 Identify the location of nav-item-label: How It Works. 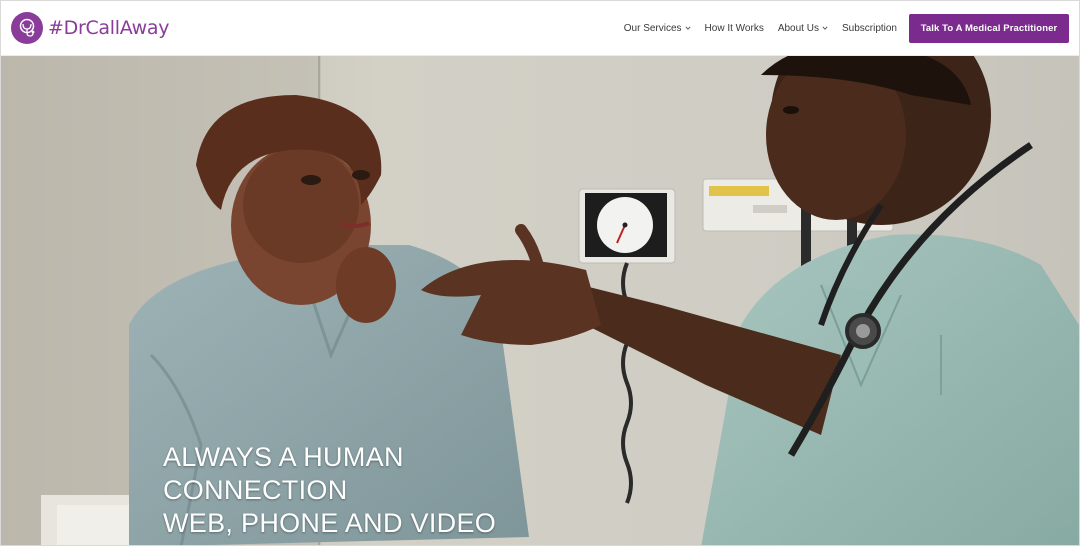
(734, 28).